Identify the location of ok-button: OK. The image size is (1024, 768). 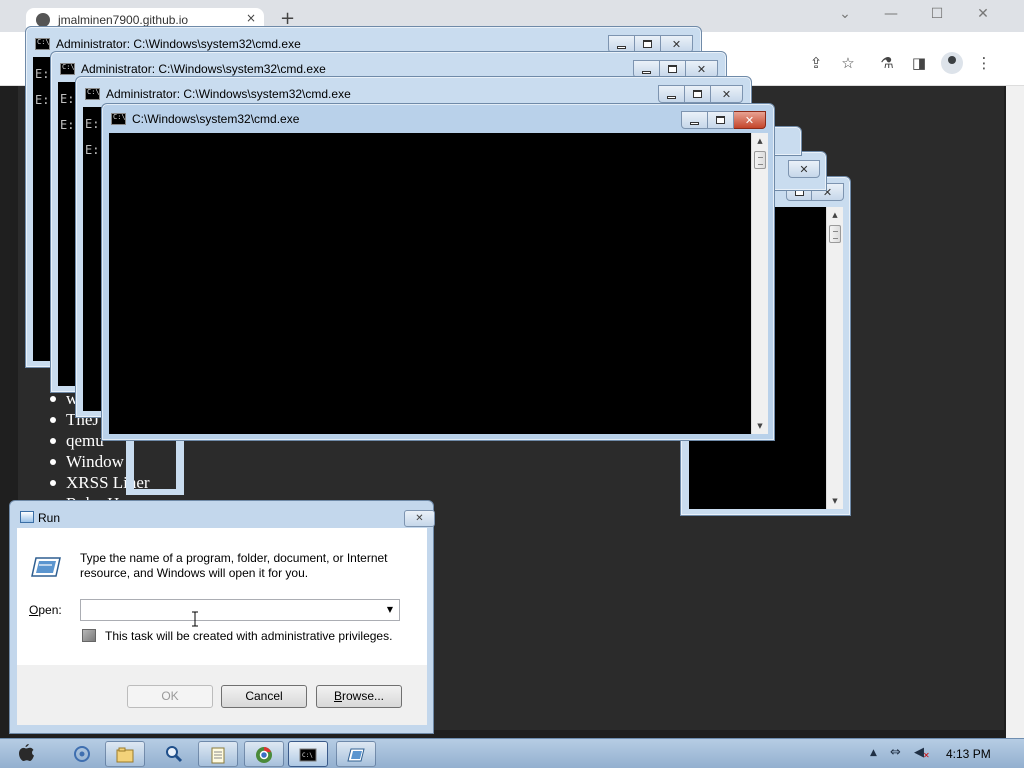
(170, 696).